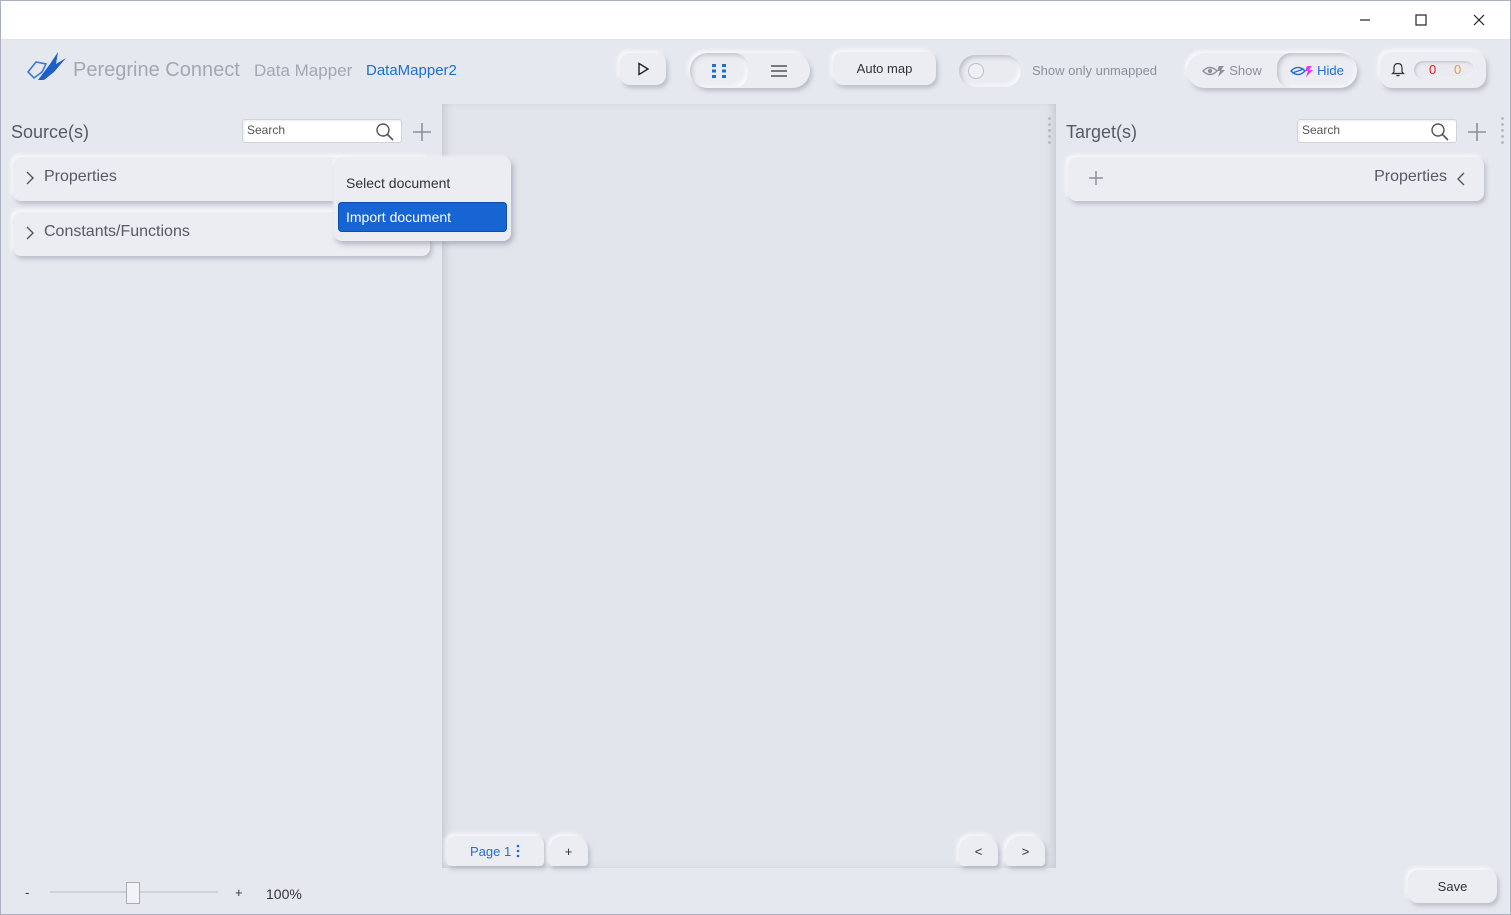 The image size is (1511, 915). I want to click on next-page-button: >, so click(1025, 851).